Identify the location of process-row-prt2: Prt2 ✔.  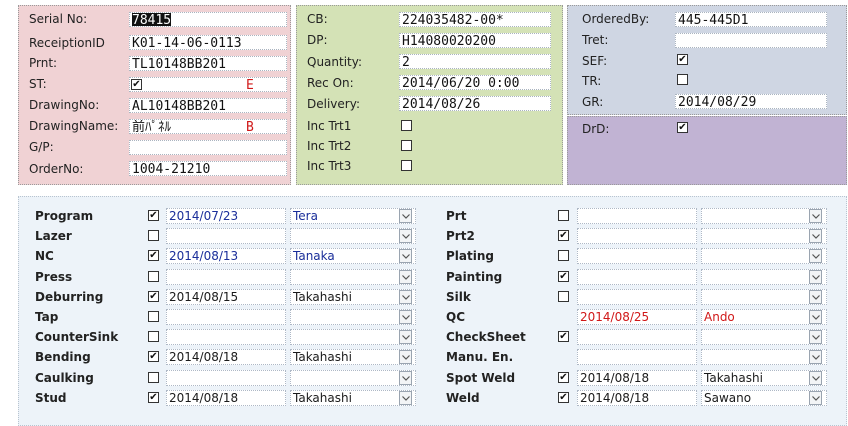
(432, 236).